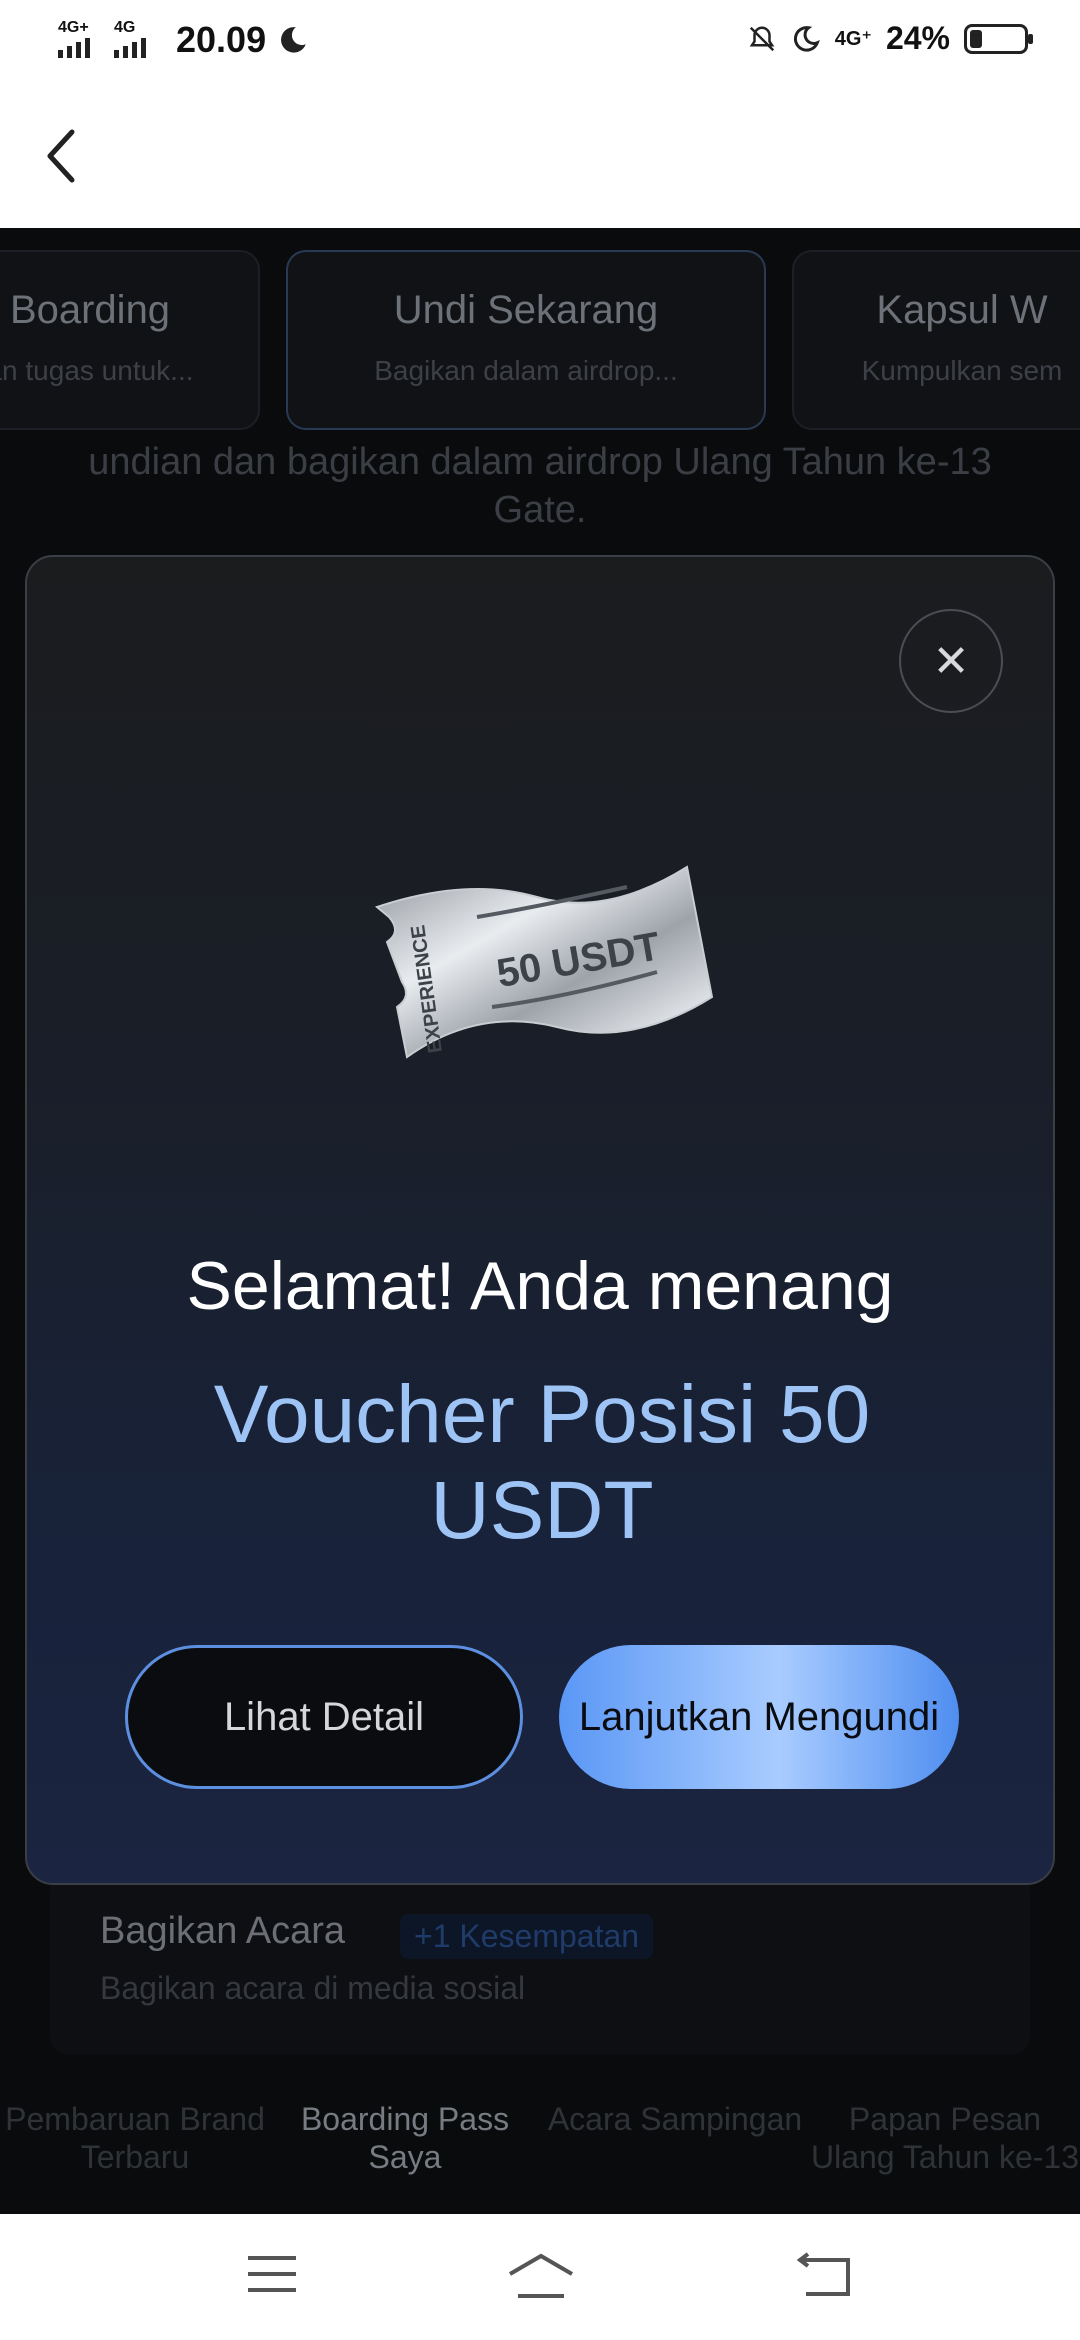  I want to click on tab-title: Undi Sekarang, so click(526, 310).